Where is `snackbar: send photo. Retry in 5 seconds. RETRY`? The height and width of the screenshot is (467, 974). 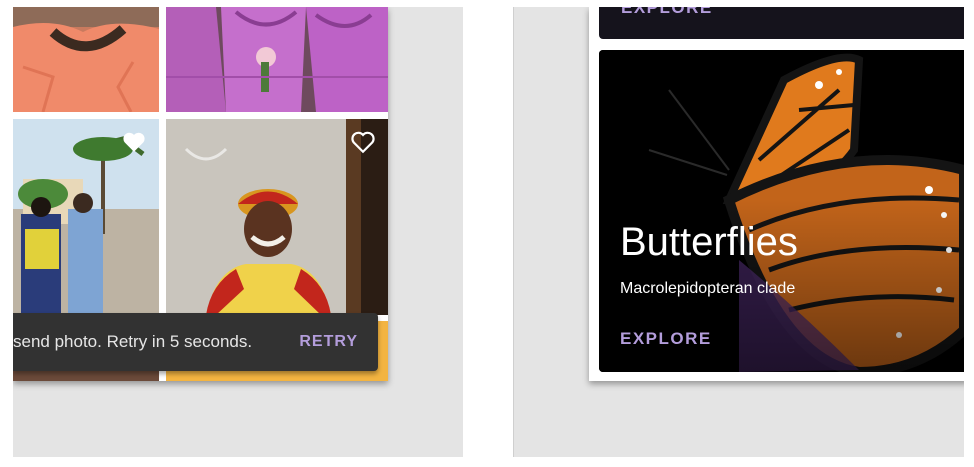 snackbar: send photo. Retry in 5 seconds. RETRY is located at coordinates (195, 342).